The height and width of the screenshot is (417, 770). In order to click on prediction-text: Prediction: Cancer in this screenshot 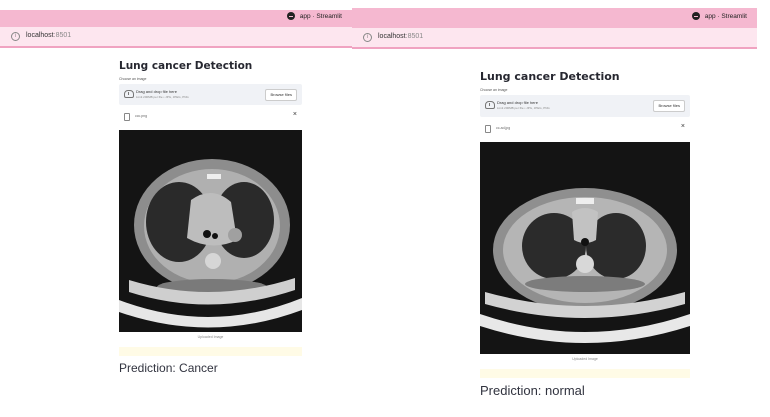, I will do `click(168, 368)`.